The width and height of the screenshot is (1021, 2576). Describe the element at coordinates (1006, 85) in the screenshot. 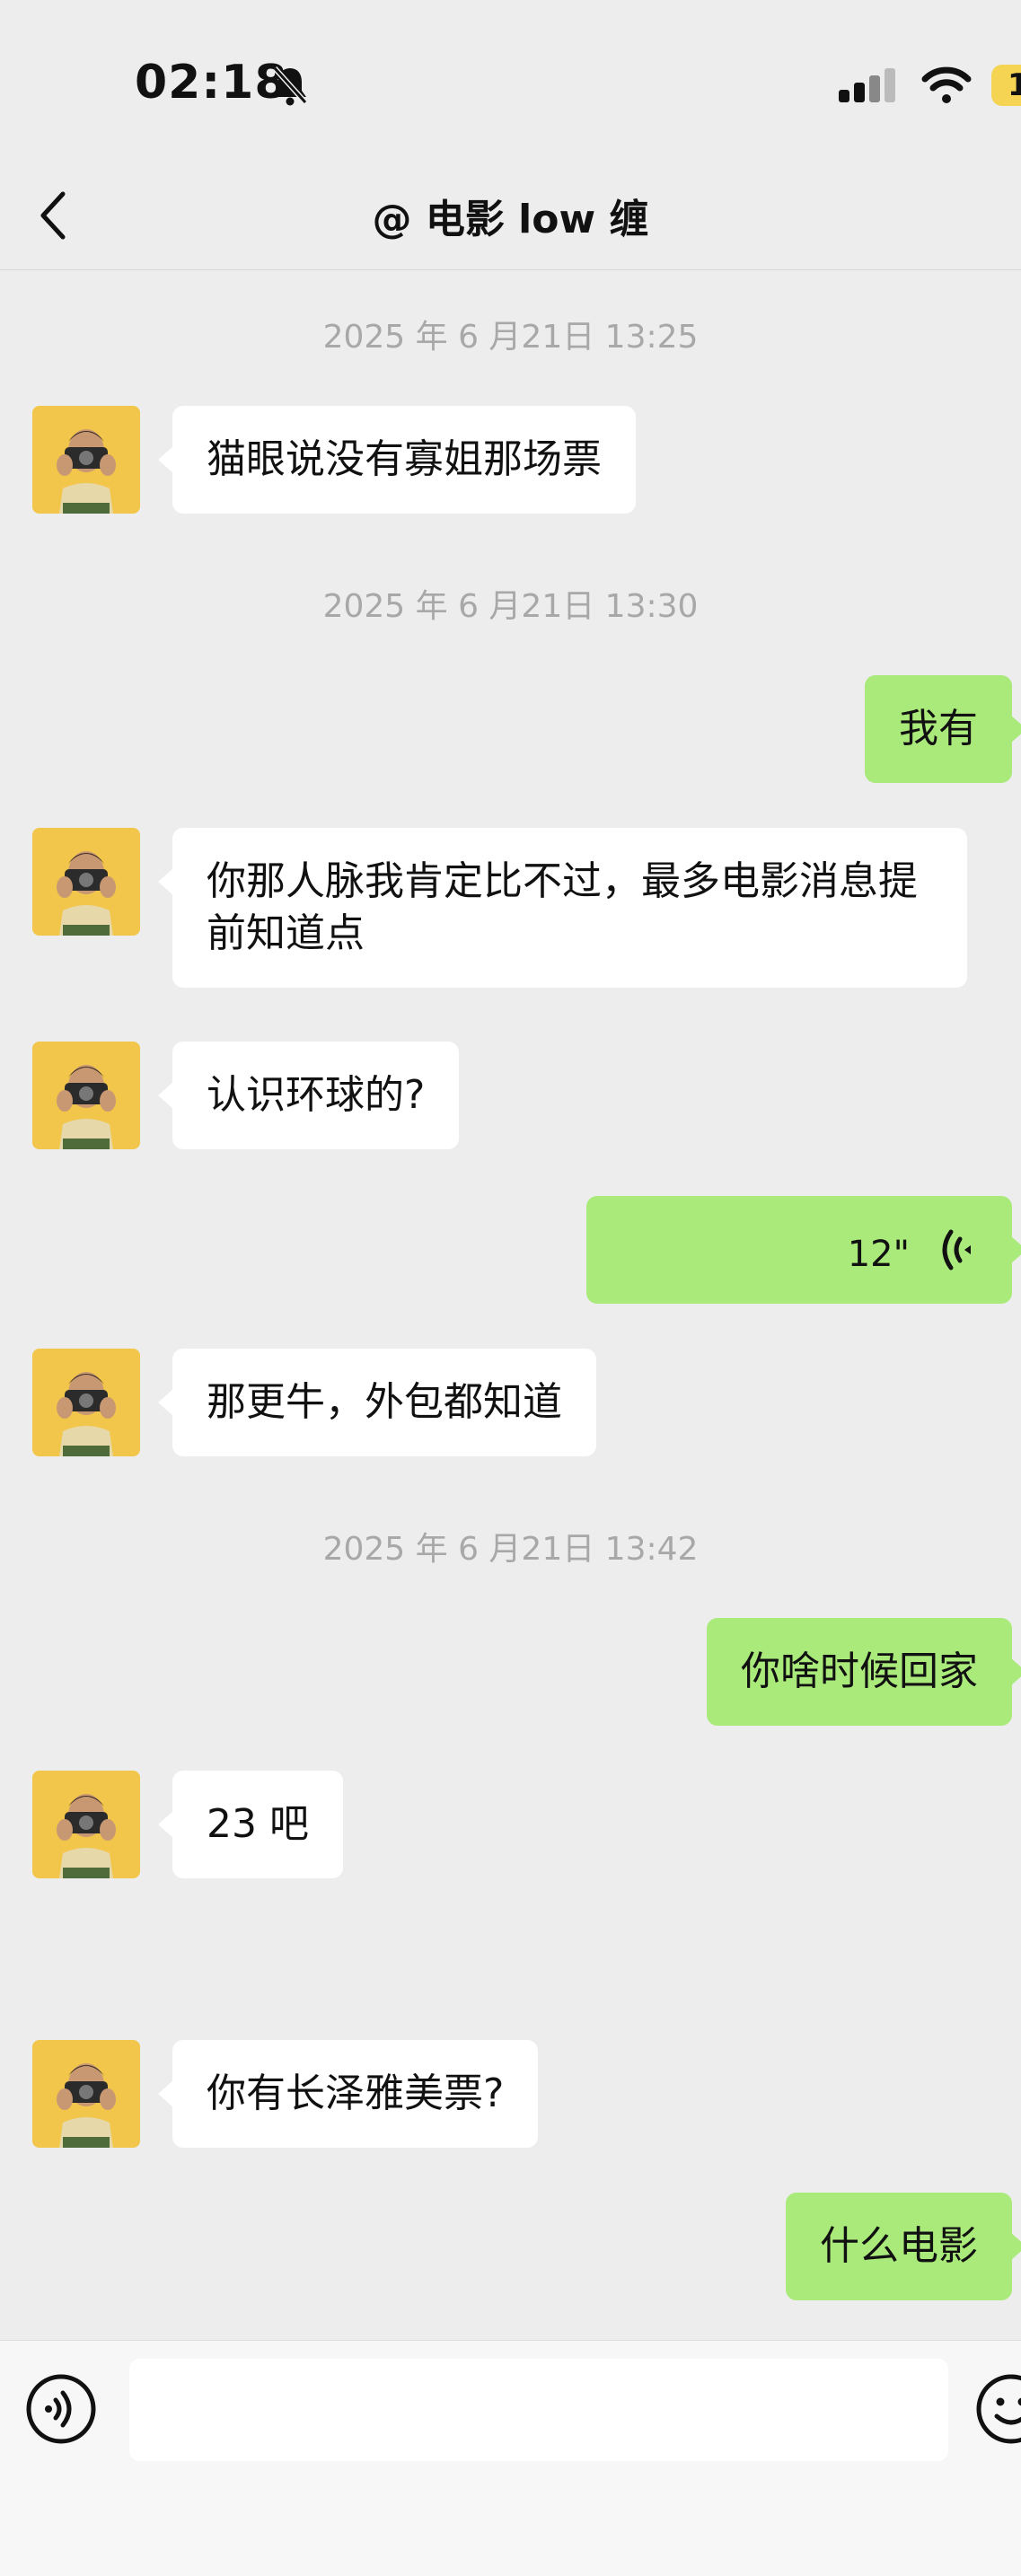

I see `battery-indicator: 1` at that location.